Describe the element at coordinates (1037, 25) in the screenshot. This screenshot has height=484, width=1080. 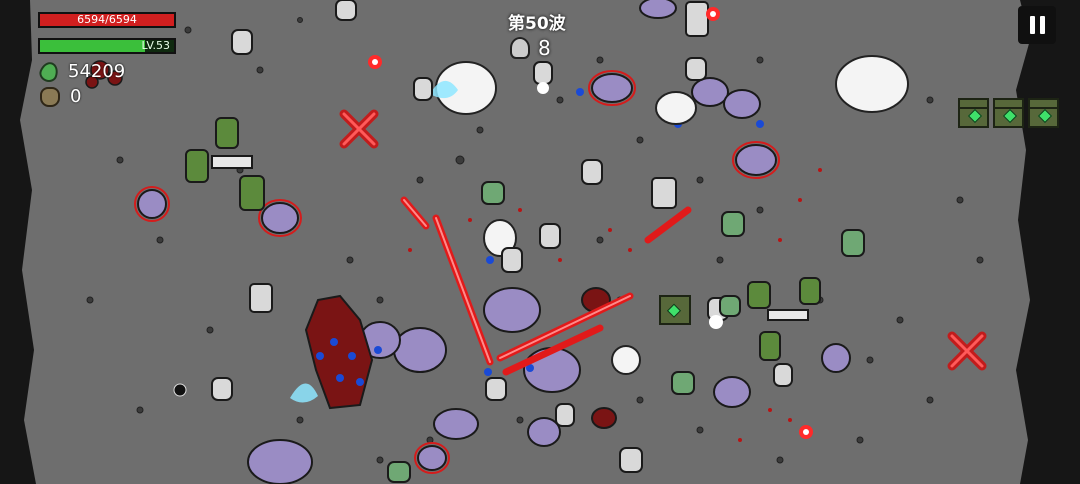
I see `pause-button` at that location.